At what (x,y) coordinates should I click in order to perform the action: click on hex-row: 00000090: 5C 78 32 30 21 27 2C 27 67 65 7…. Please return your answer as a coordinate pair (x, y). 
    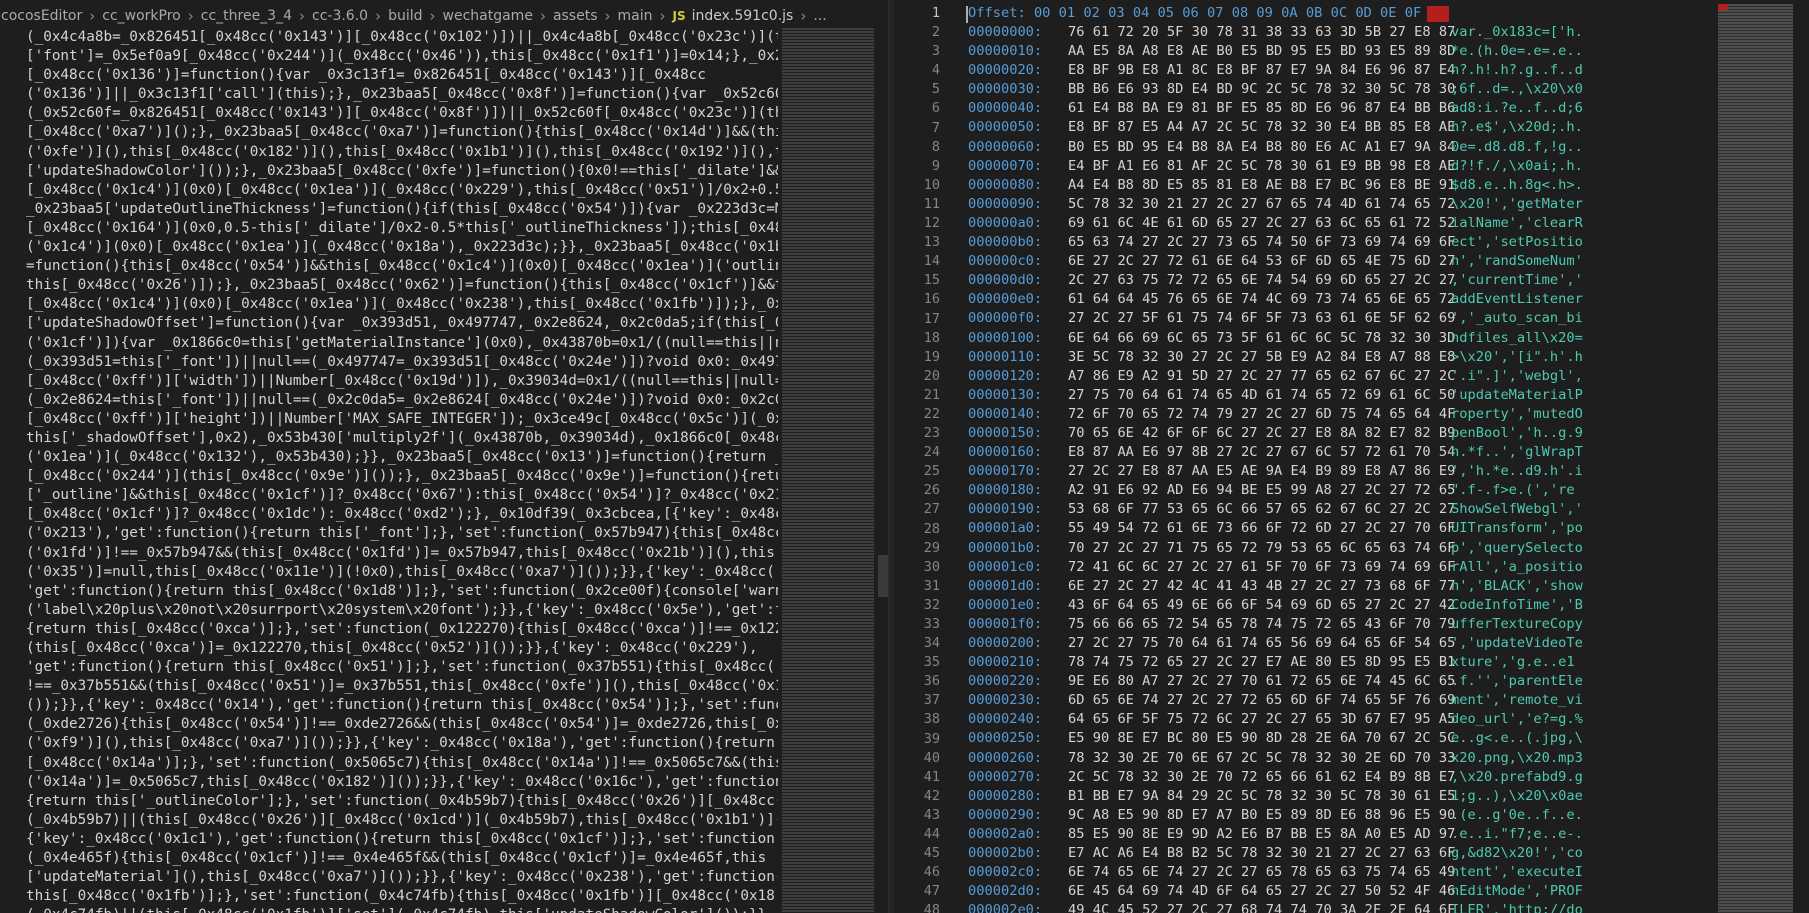
    Looking at the image, I should click on (1388, 204).